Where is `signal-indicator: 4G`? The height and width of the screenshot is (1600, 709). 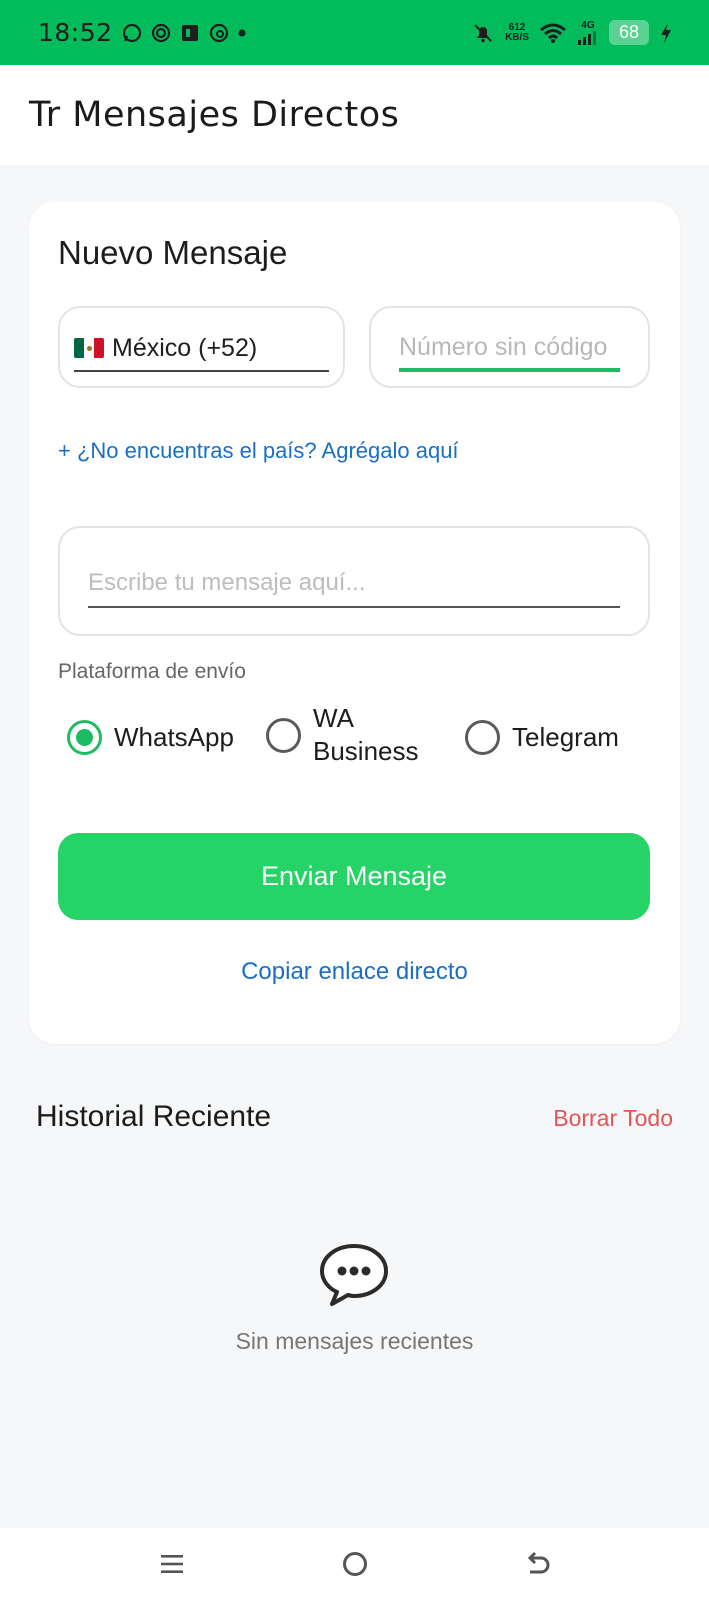
signal-indicator: 4G is located at coordinates (588, 32).